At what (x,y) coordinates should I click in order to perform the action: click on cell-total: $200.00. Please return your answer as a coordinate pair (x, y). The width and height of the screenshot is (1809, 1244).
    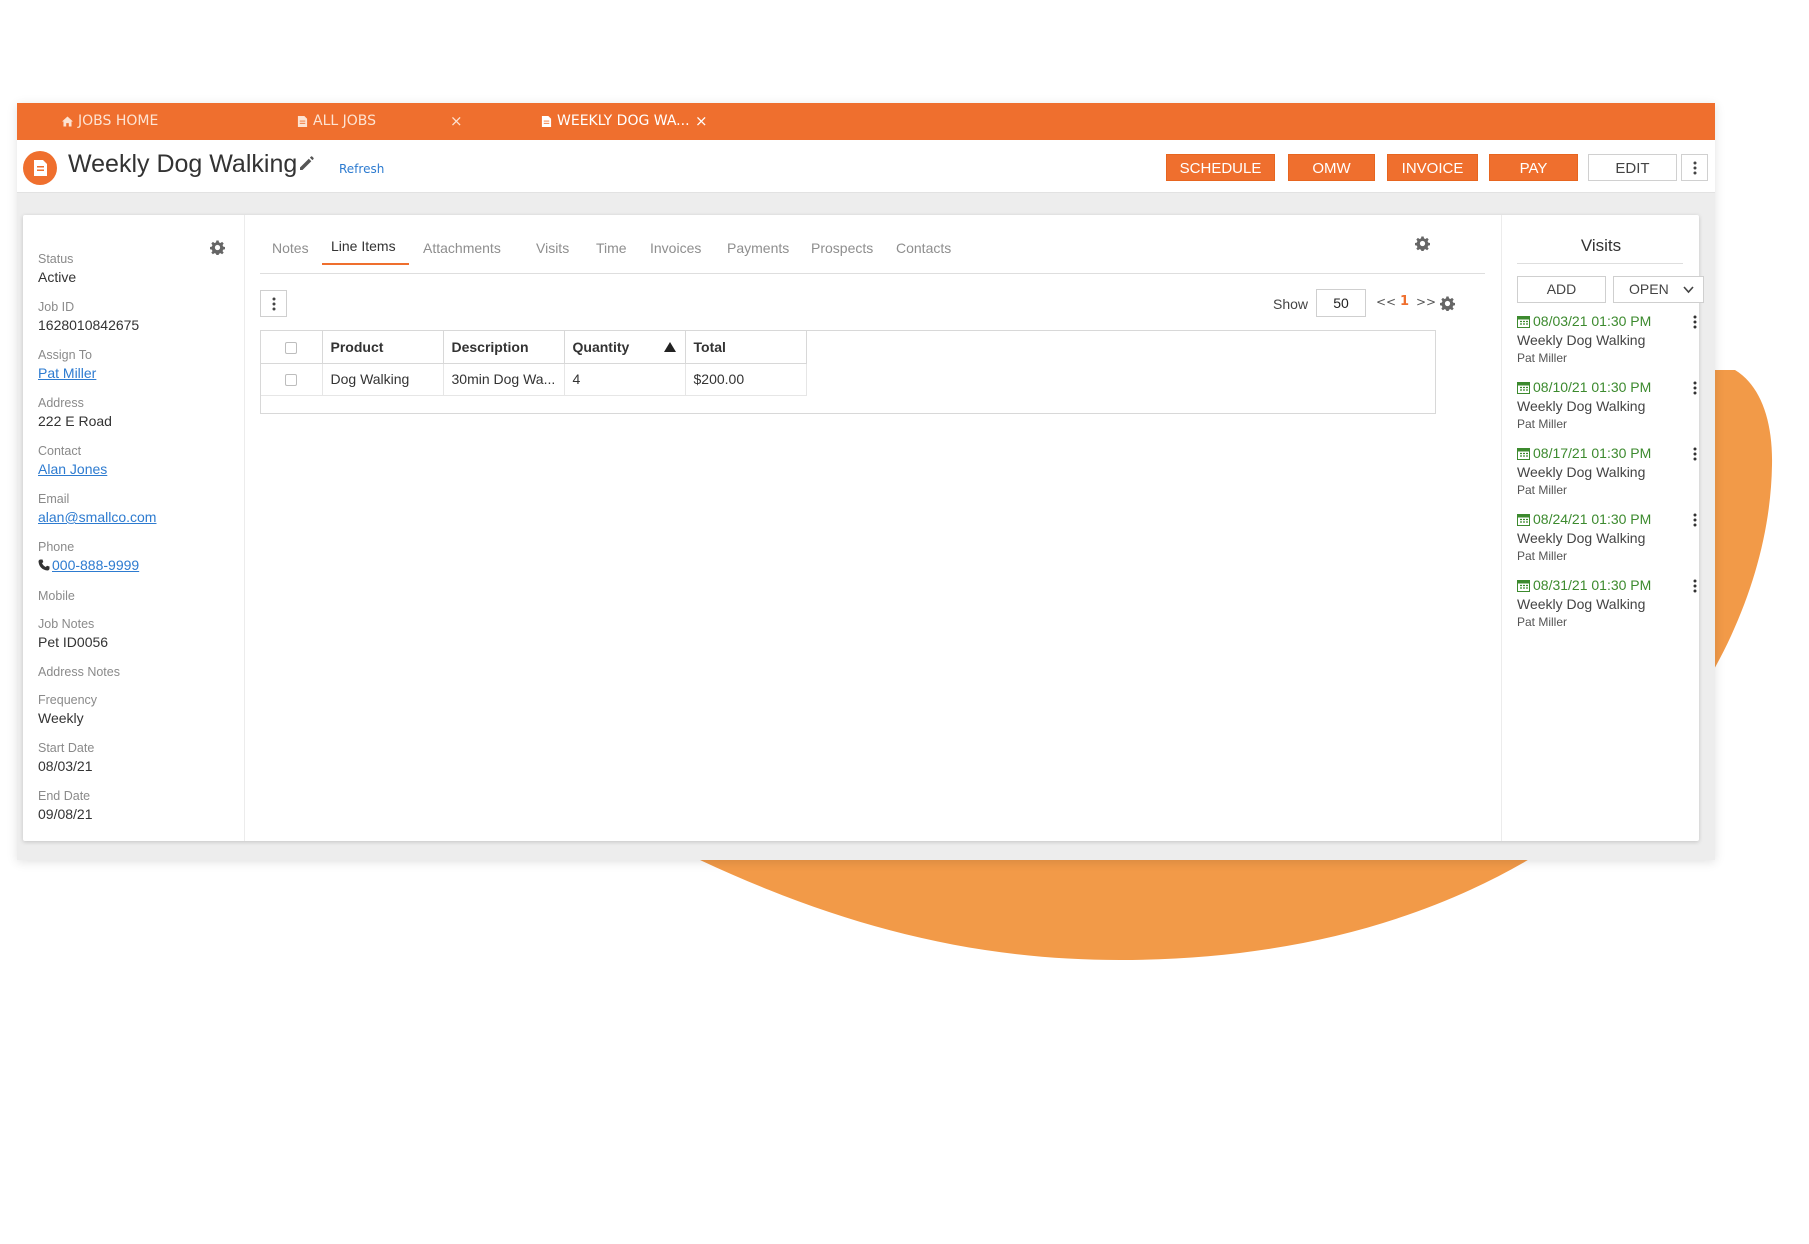
    Looking at the image, I should click on (746, 379).